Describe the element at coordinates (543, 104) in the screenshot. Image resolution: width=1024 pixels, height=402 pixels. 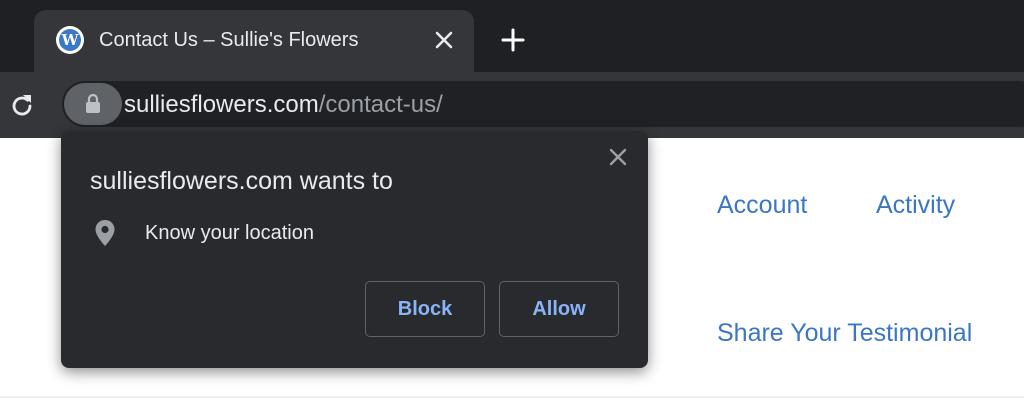
I see `address-bar: sulliesflowers.com/contact-us/` at that location.